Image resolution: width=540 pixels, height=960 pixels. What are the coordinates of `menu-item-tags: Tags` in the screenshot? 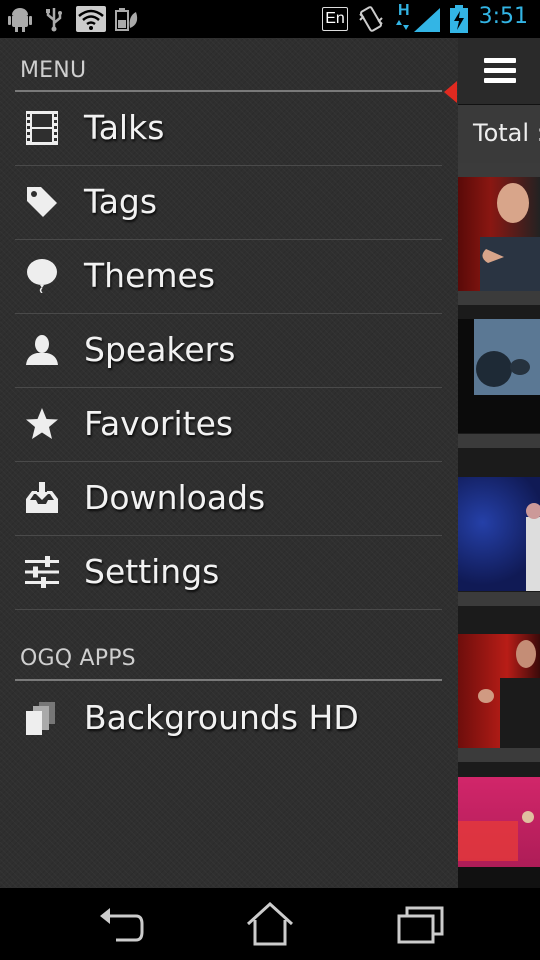 It's located at (228, 203).